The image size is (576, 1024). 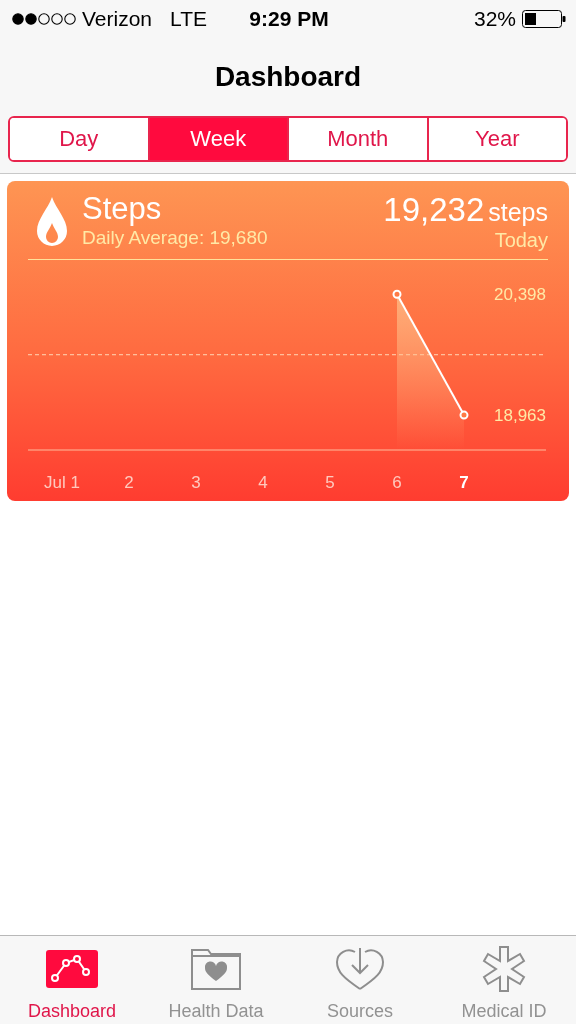 What do you see at coordinates (117, 19) in the screenshot?
I see `carrier-name: Verizon` at bounding box center [117, 19].